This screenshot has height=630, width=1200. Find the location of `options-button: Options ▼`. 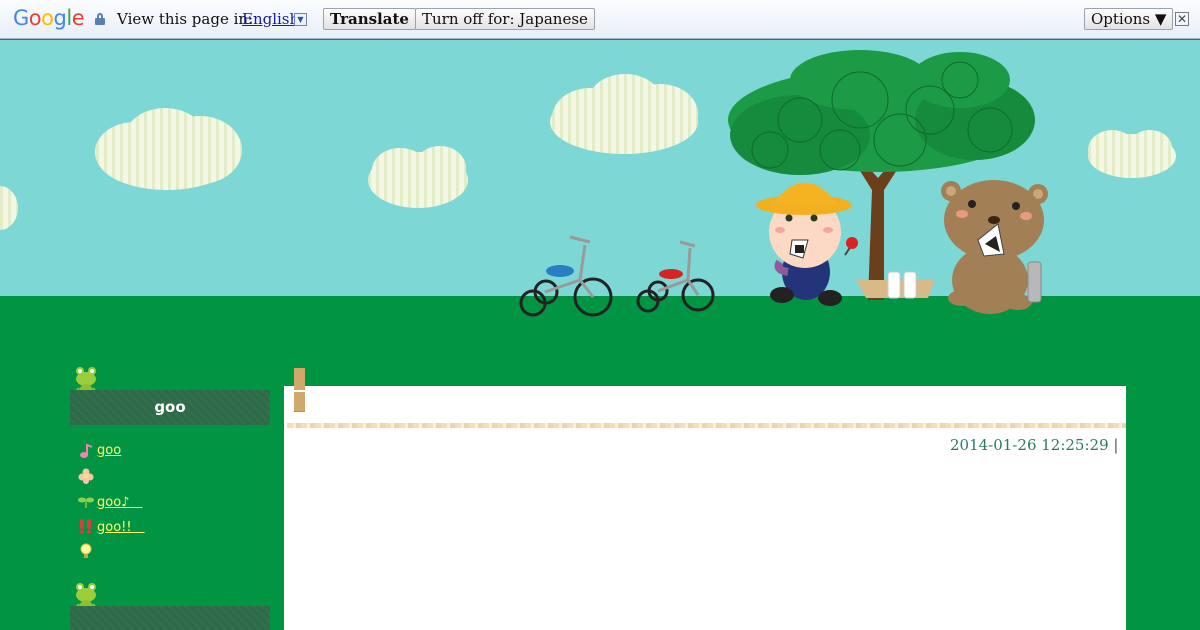

options-button: Options ▼ is located at coordinates (1129, 19).